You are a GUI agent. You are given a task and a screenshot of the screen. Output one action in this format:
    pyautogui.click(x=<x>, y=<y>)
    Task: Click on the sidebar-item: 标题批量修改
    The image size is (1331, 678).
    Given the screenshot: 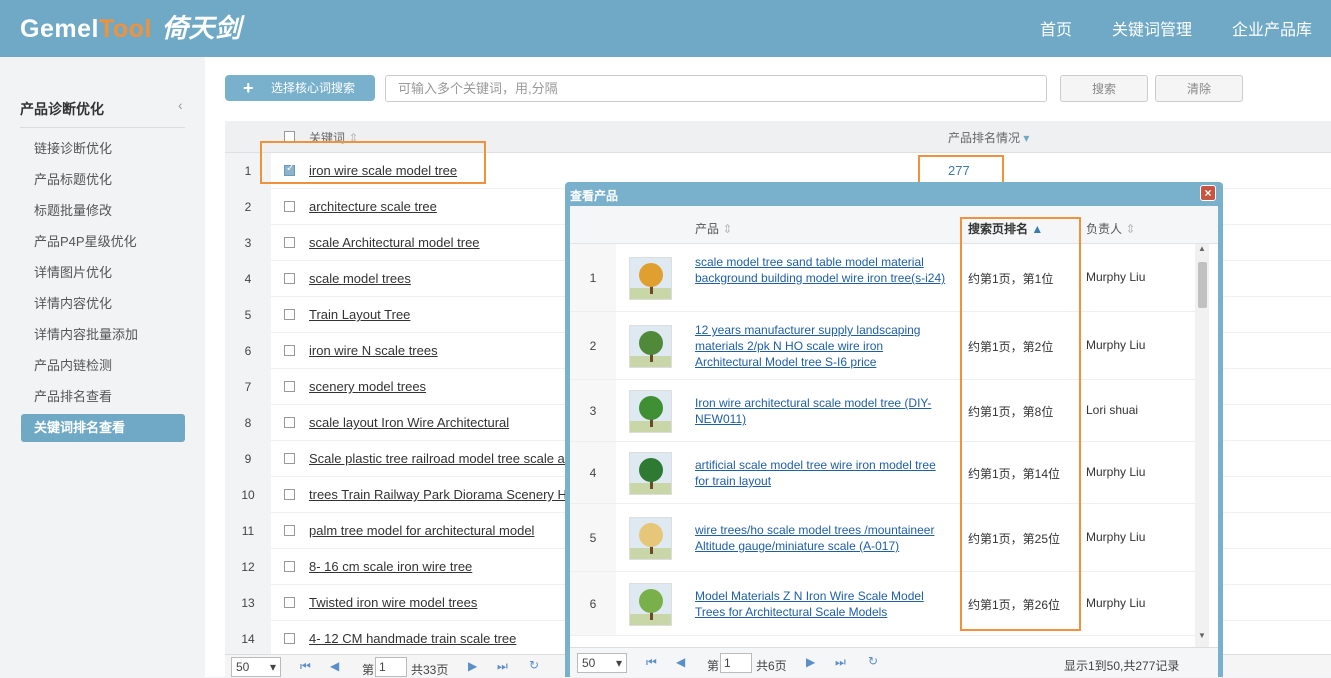 What is the action you would take?
    pyautogui.click(x=103, y=211)
    